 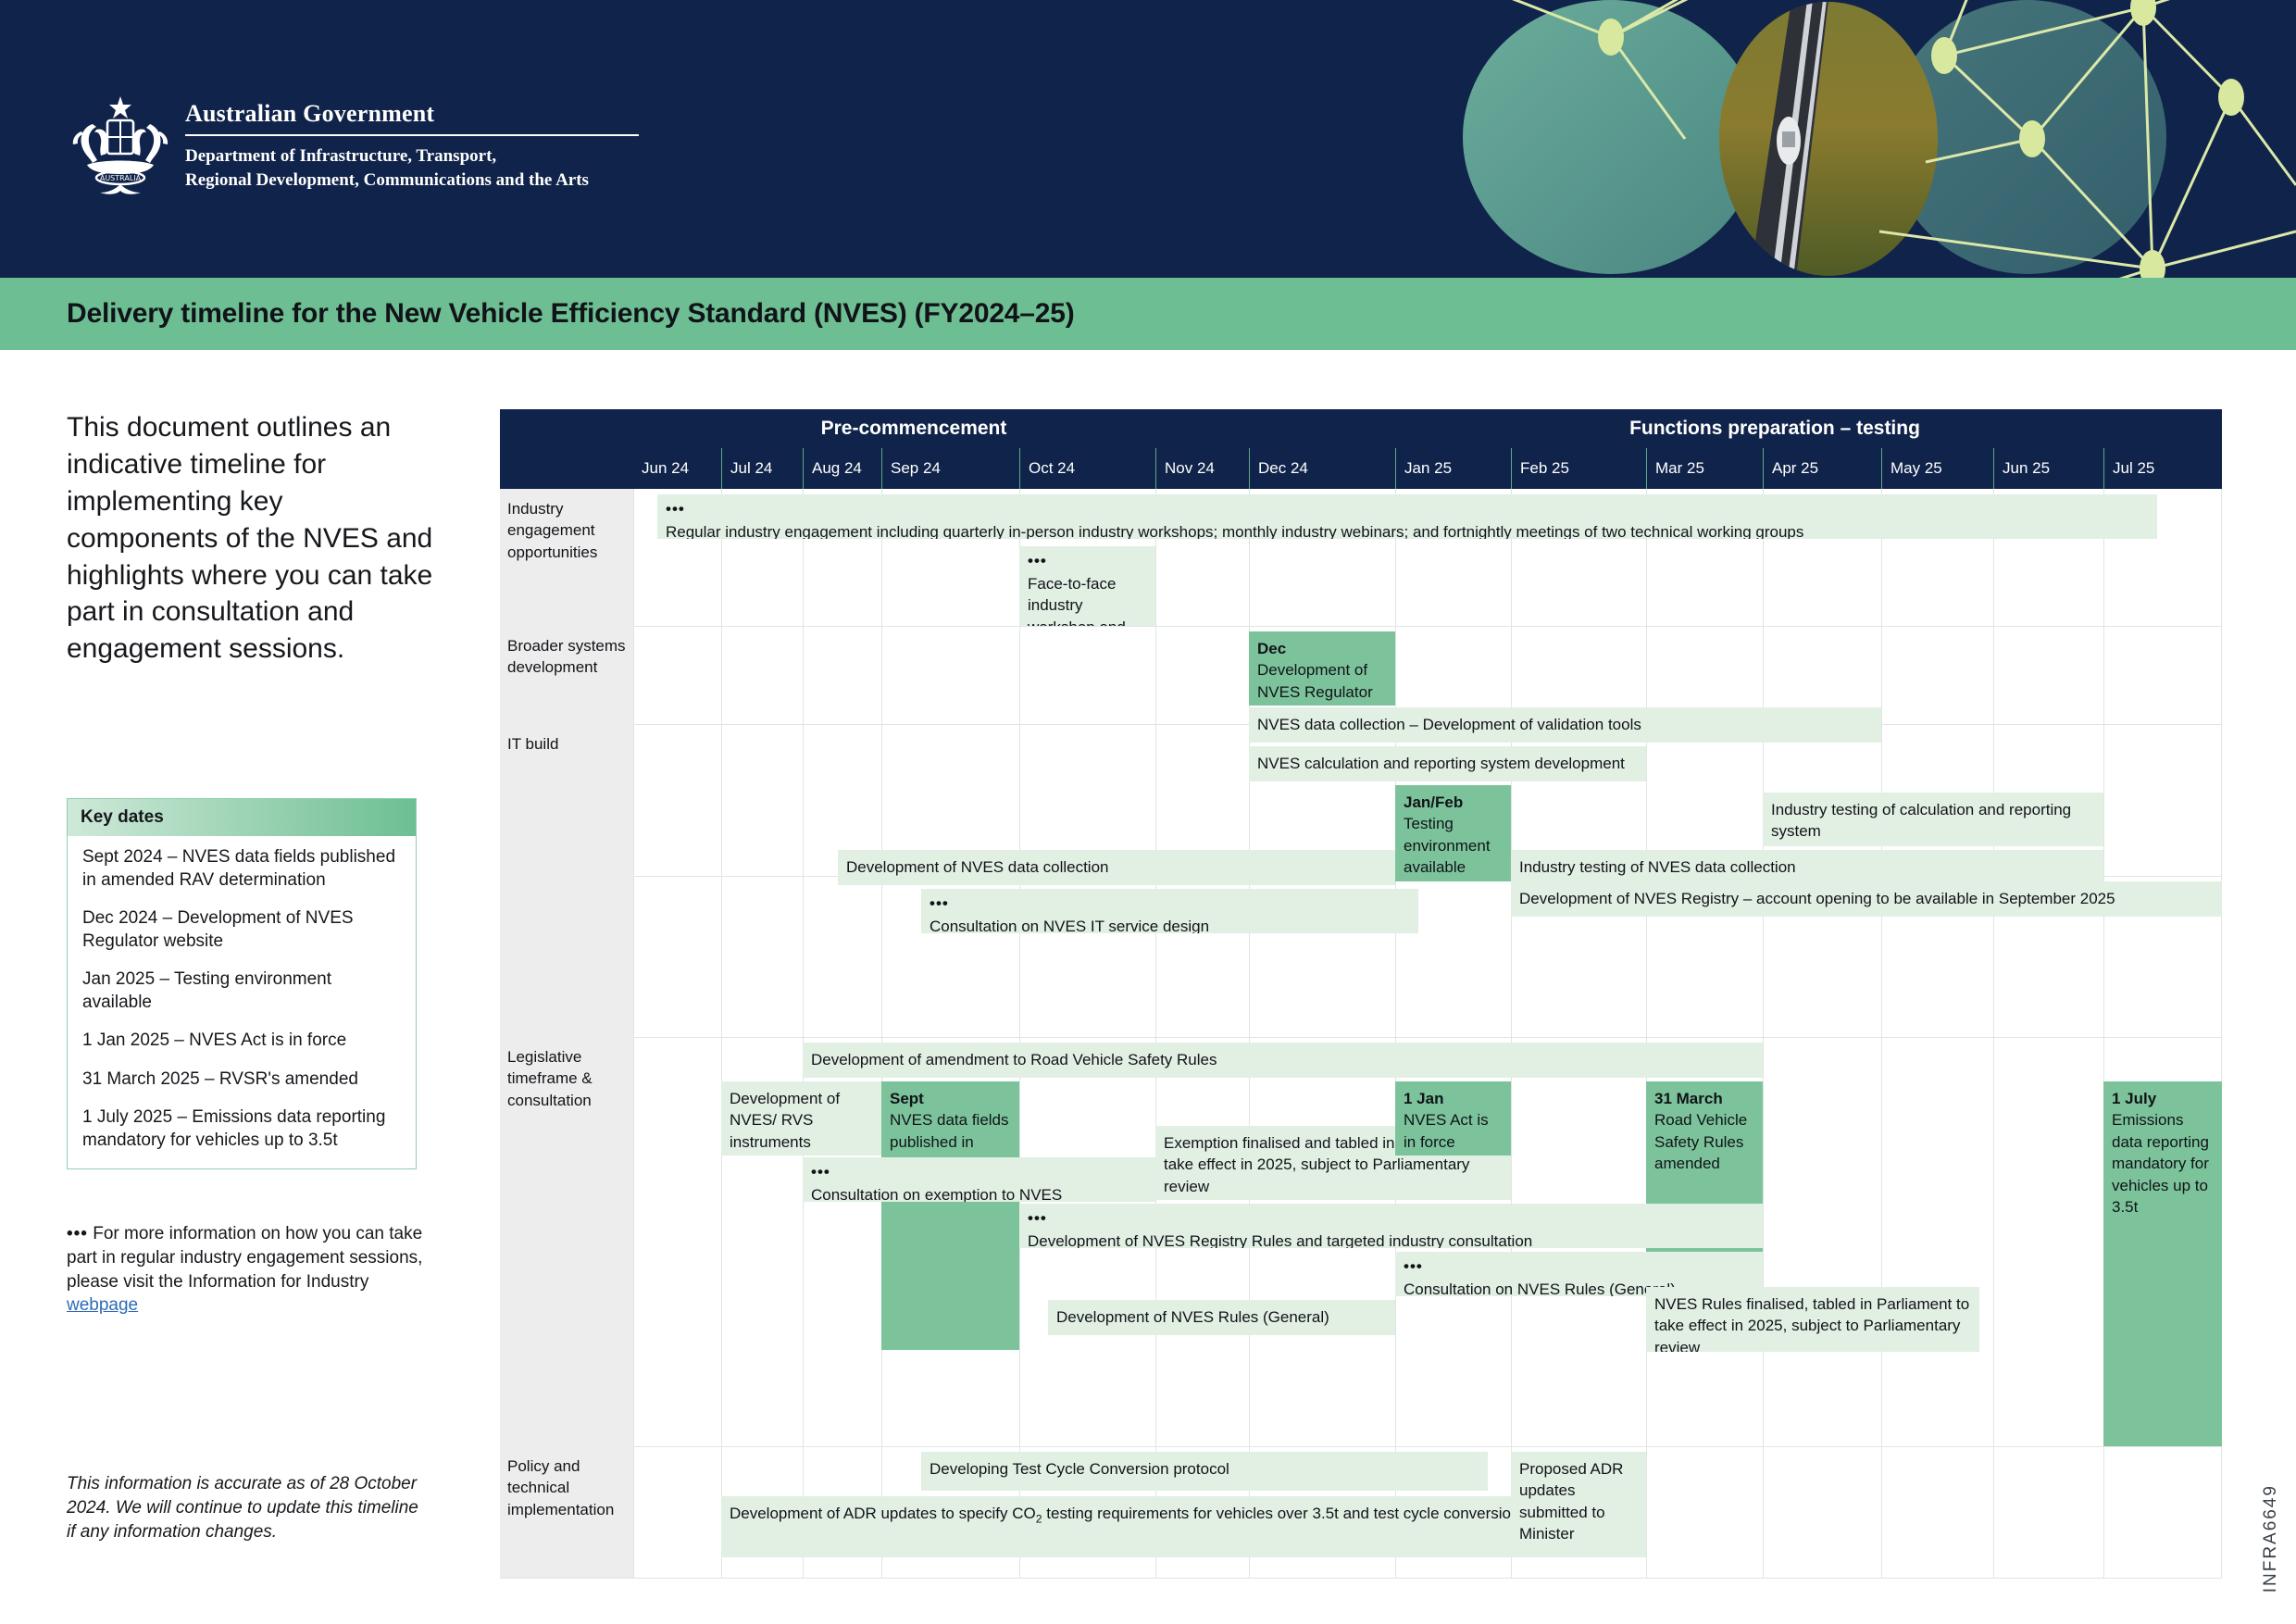 What do you see at coordinates (2048, 468) in the screenshot?
I see `month-jun-25: Jun 25` at bounding box center [2048, 468].